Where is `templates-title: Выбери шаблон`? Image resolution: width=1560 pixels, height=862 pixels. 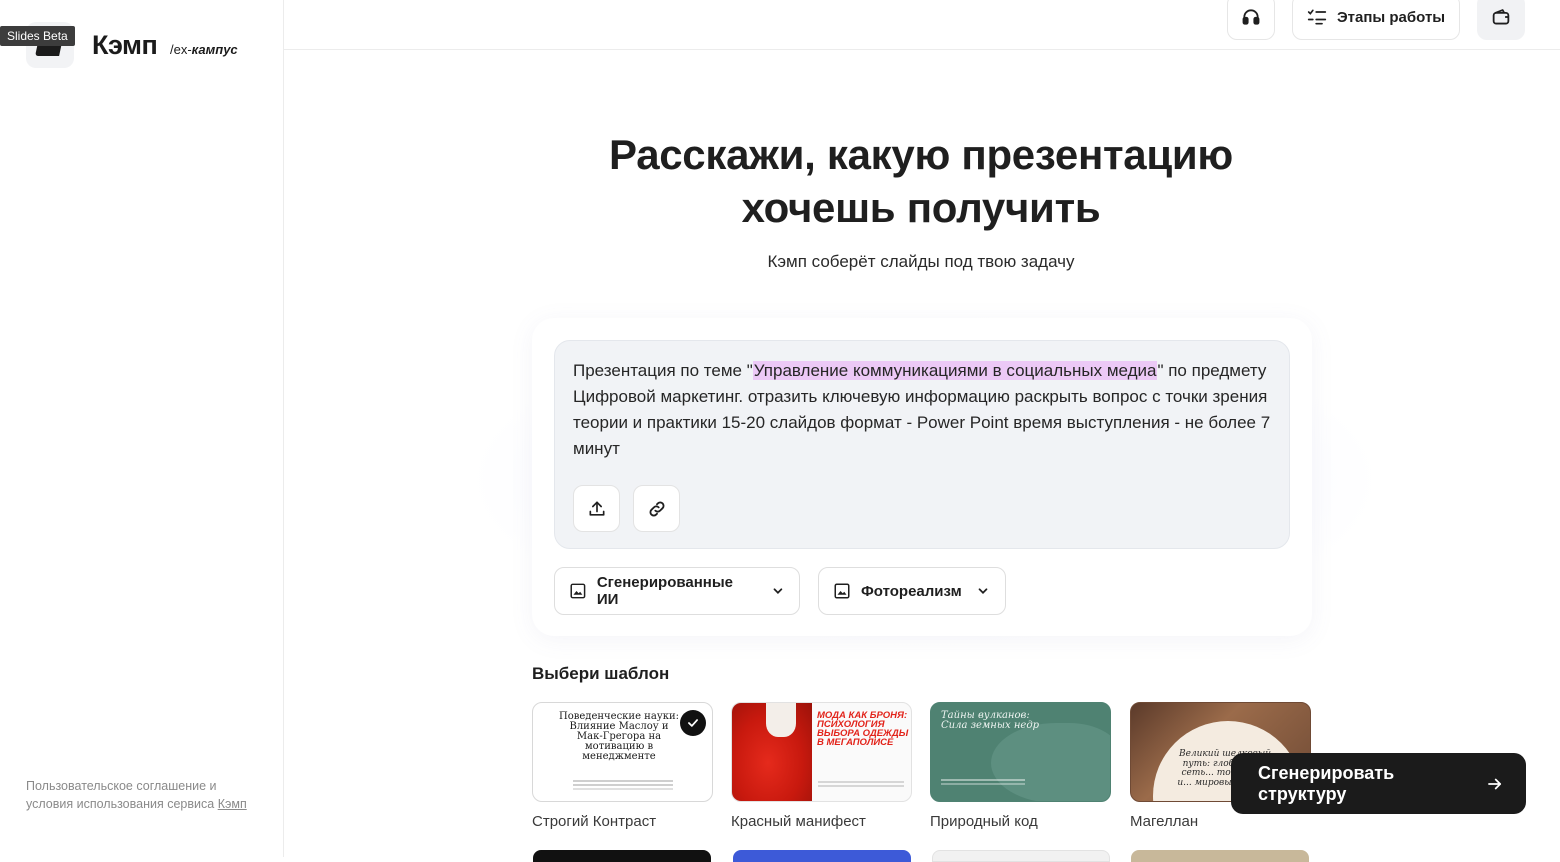
templates-title: Выбери шаблон is located at coordinates (601, 673).